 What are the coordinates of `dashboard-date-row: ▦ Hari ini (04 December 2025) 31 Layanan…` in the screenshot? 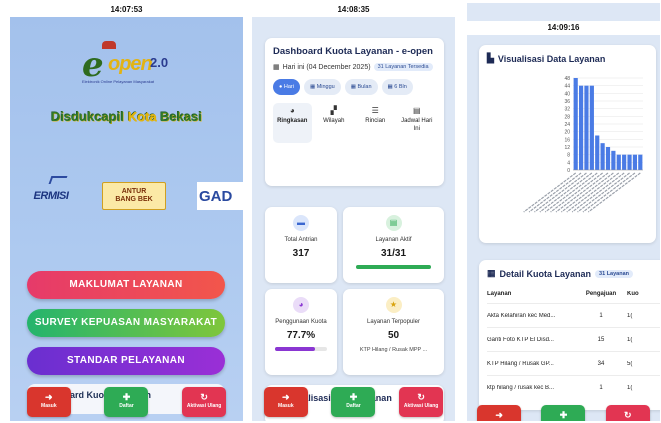 It's located at (354, 67).